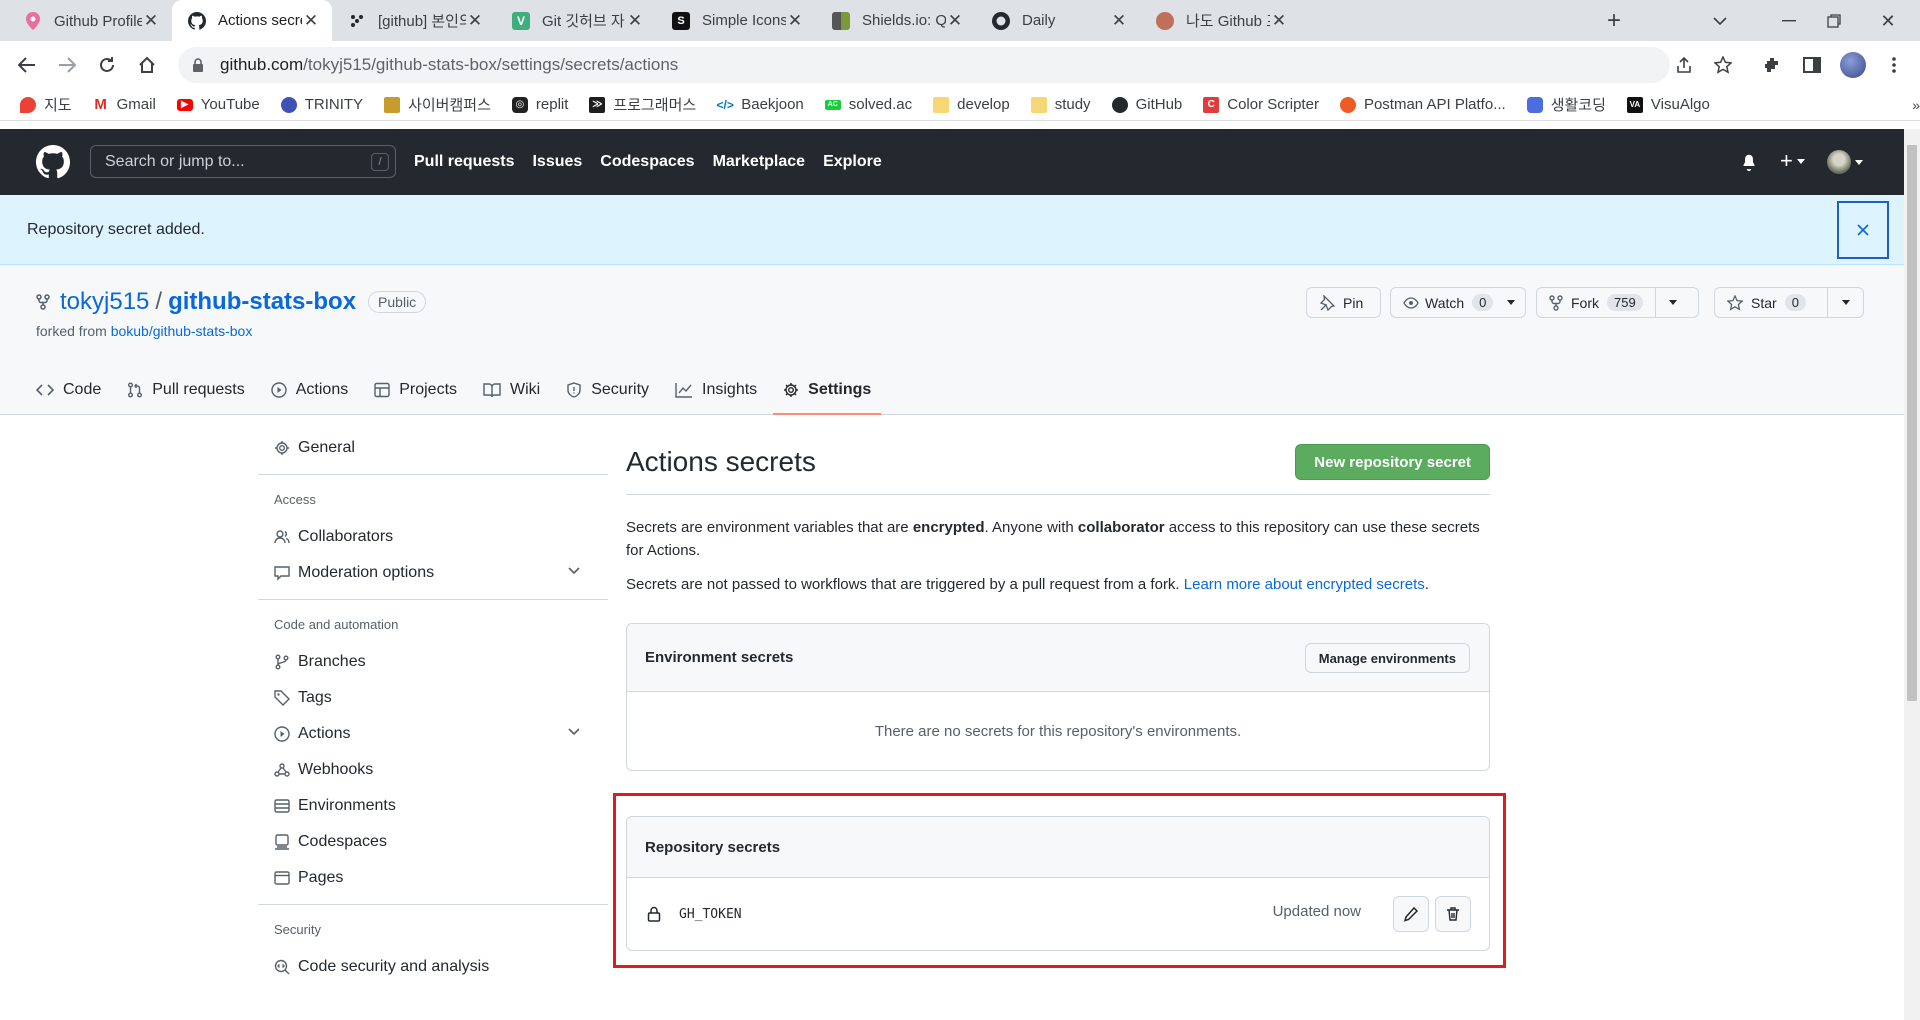  Describe the element at coordinates (896, 20) in the screenshot. I see `browser-tab: Shields.io: Quality ✕` at that location.